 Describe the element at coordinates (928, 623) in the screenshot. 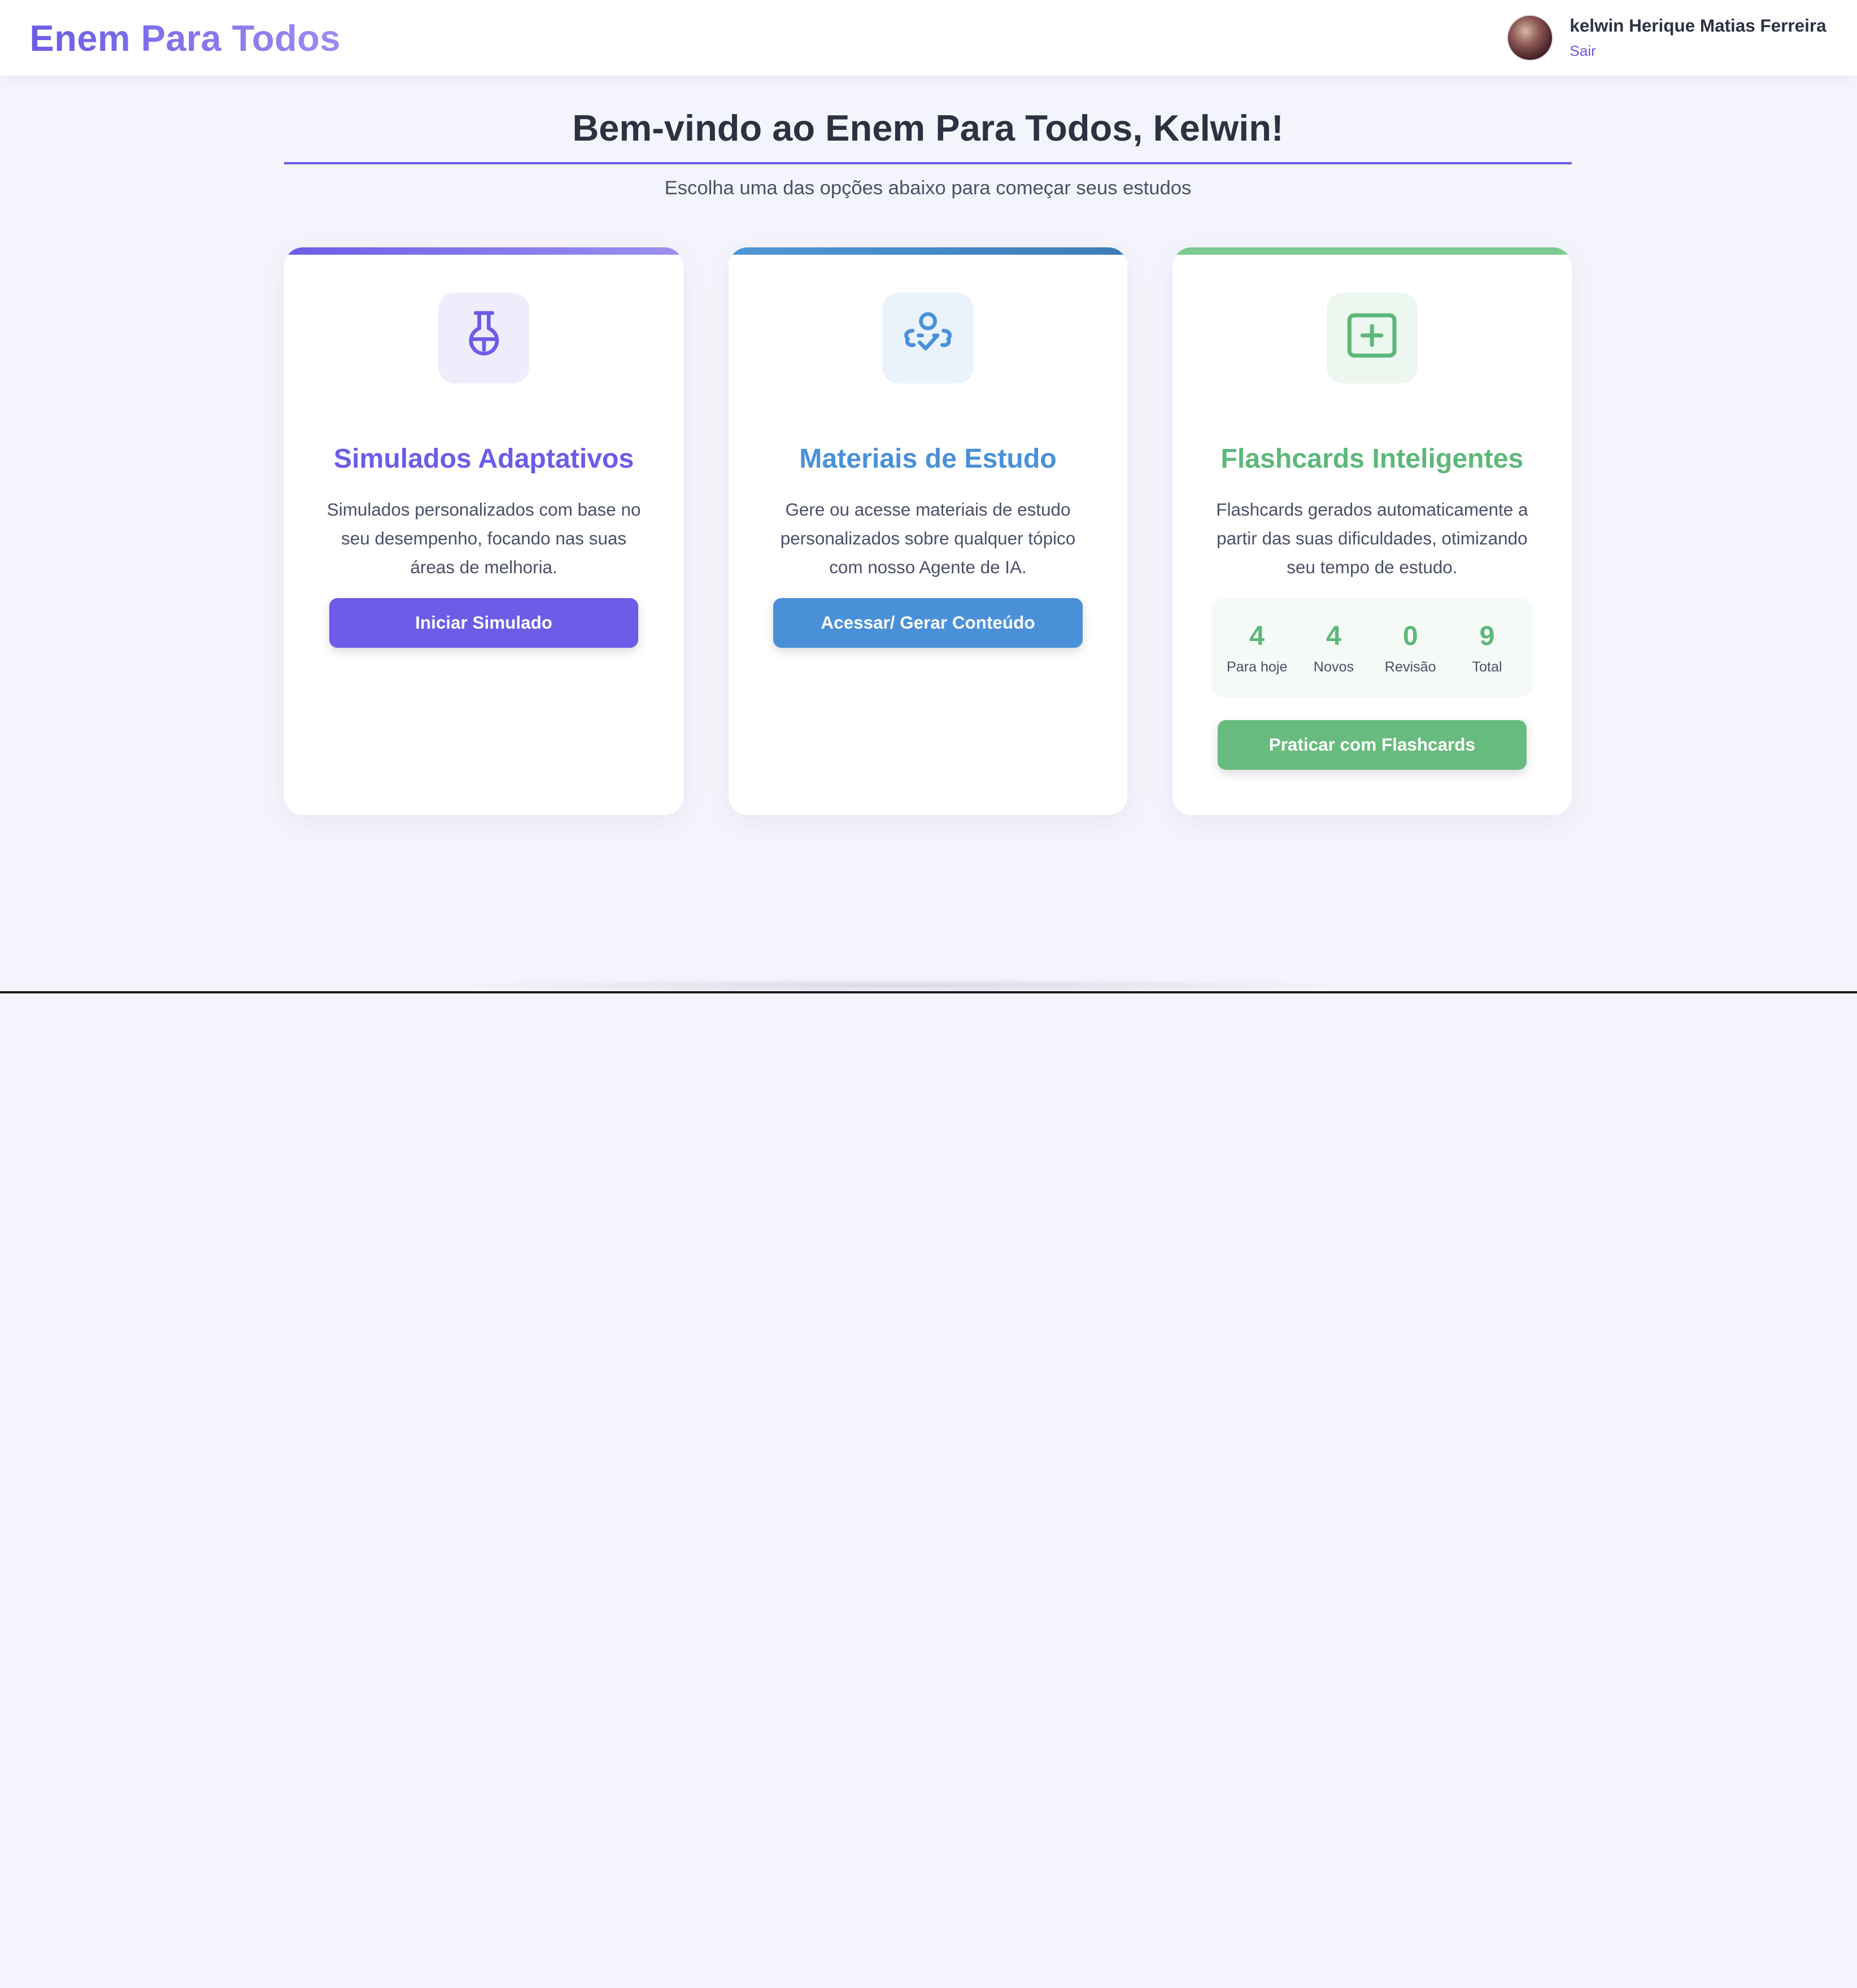

I see `access-content-button: Acessar/ Gerar Conteúdo` at that location.